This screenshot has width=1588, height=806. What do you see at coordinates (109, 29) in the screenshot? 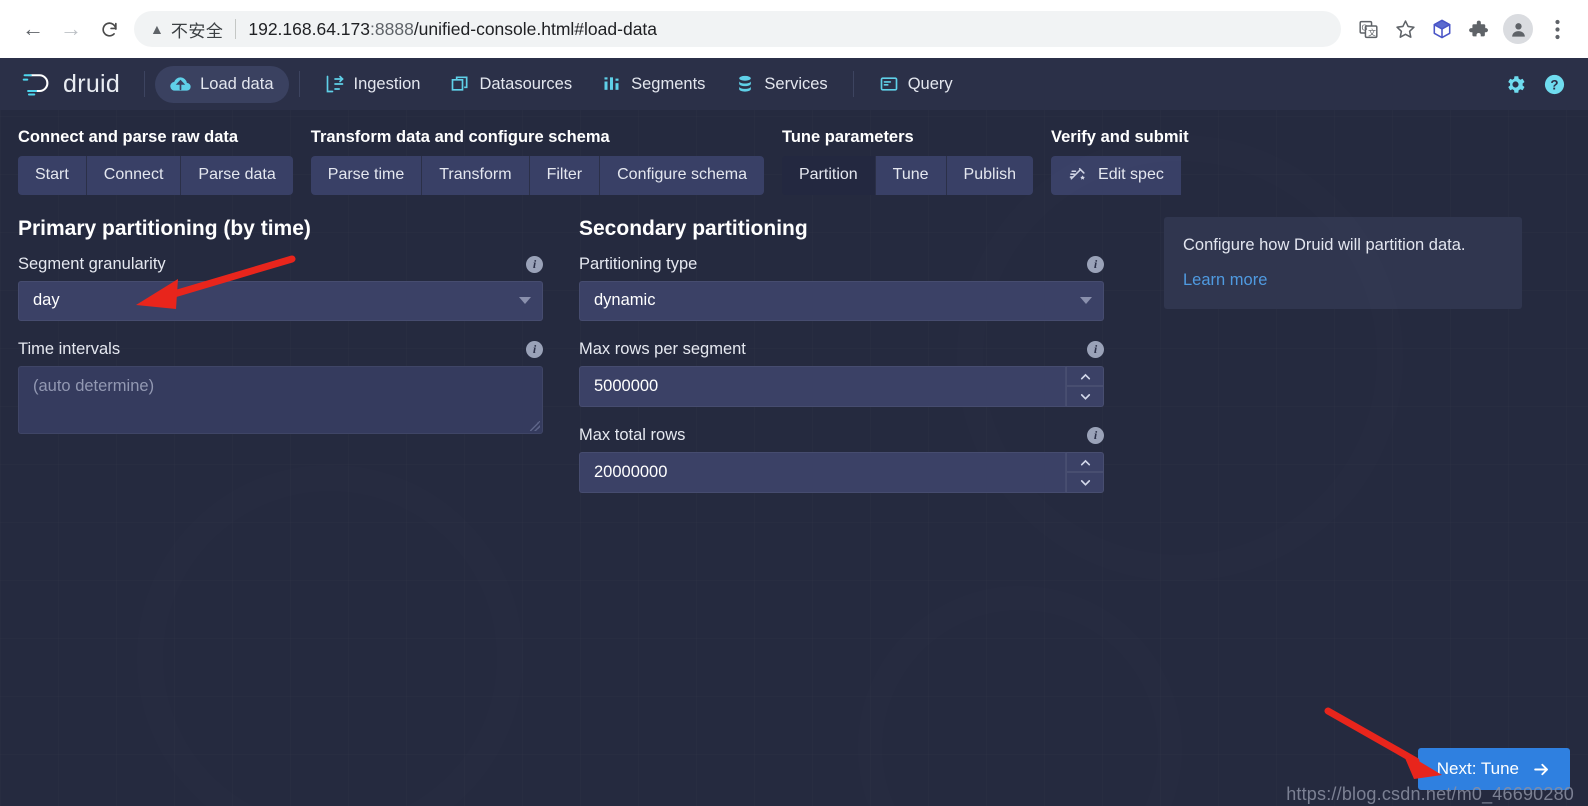
I see `reload-button` at bounding box center [109, 29].